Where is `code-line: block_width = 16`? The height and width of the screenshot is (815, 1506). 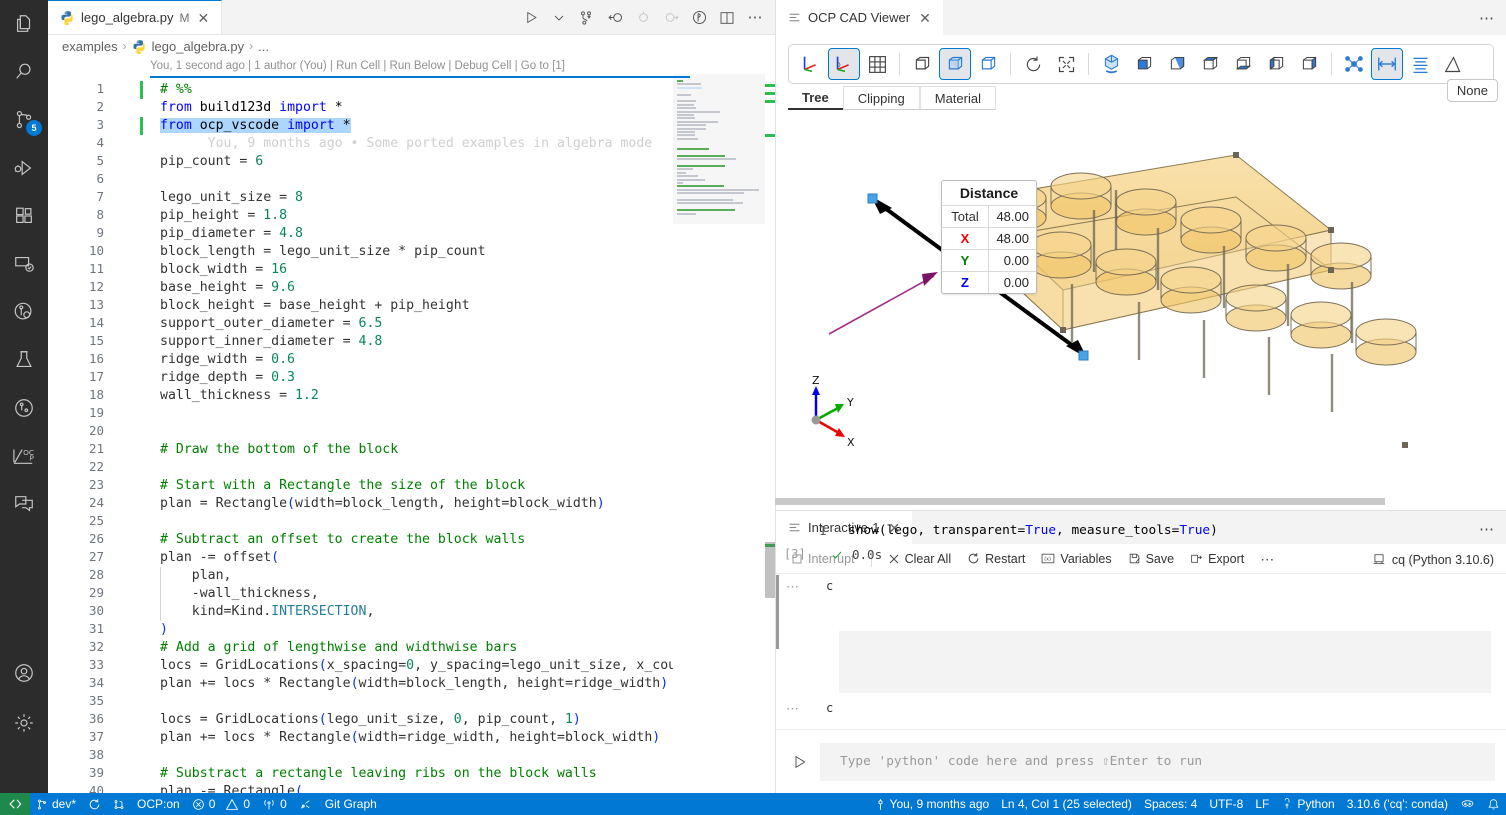 code-line: block_width = 16 is located at coordinates (223, 270).